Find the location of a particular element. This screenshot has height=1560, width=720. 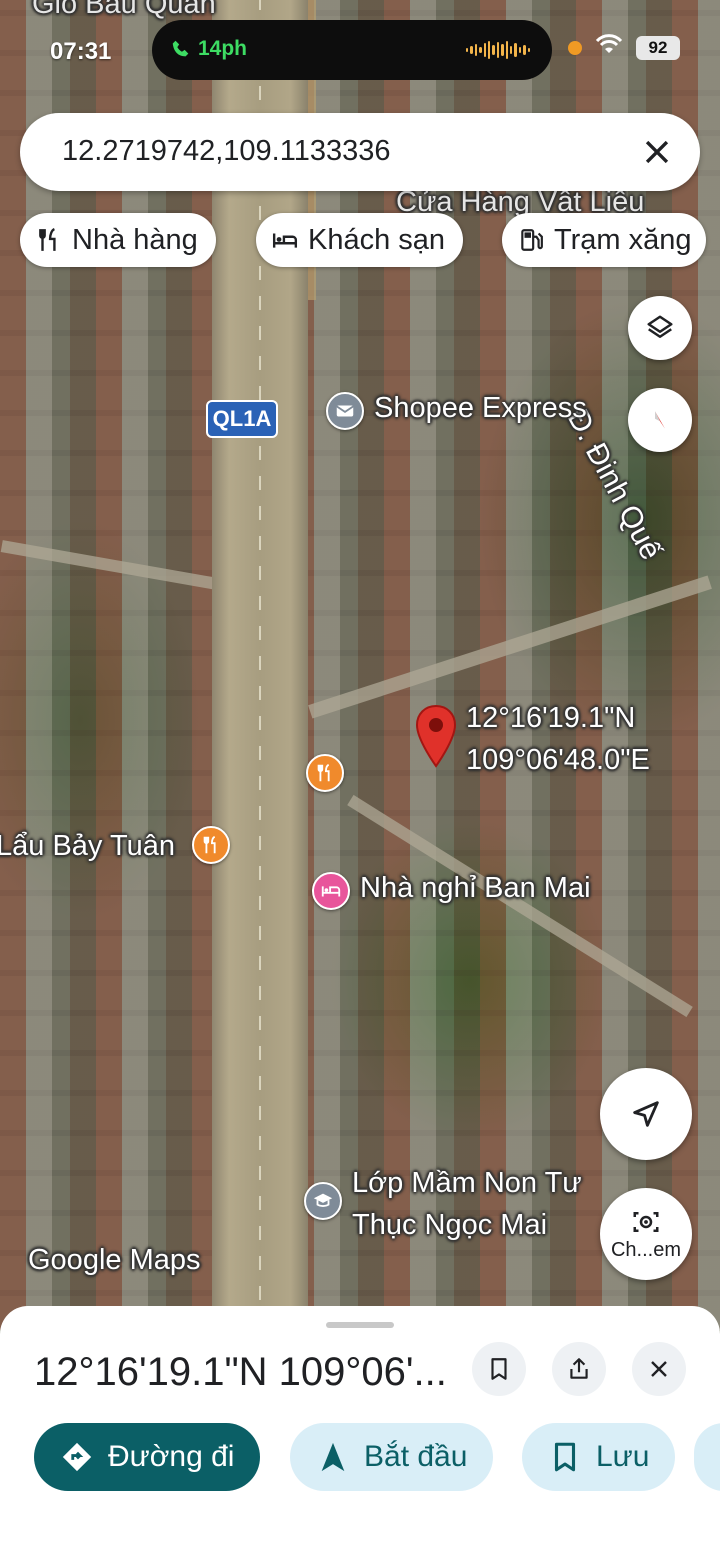

search-query-text: 12.2719742,109.1133336 is located at coordinates (226, 151).